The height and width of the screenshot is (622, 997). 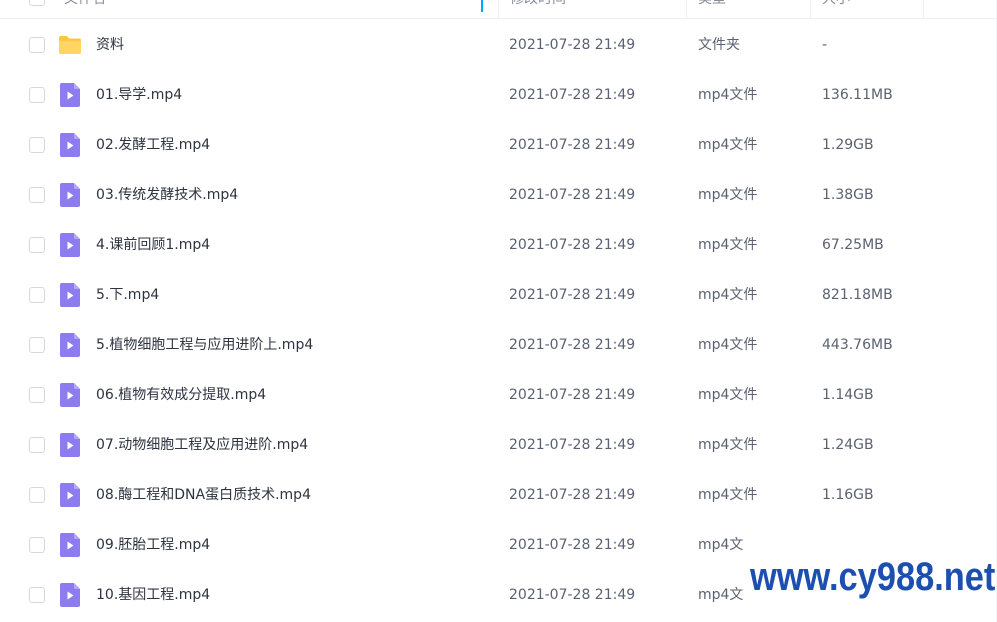 I want to click on file-size: 1.38GB, so click(x=848, y=195).